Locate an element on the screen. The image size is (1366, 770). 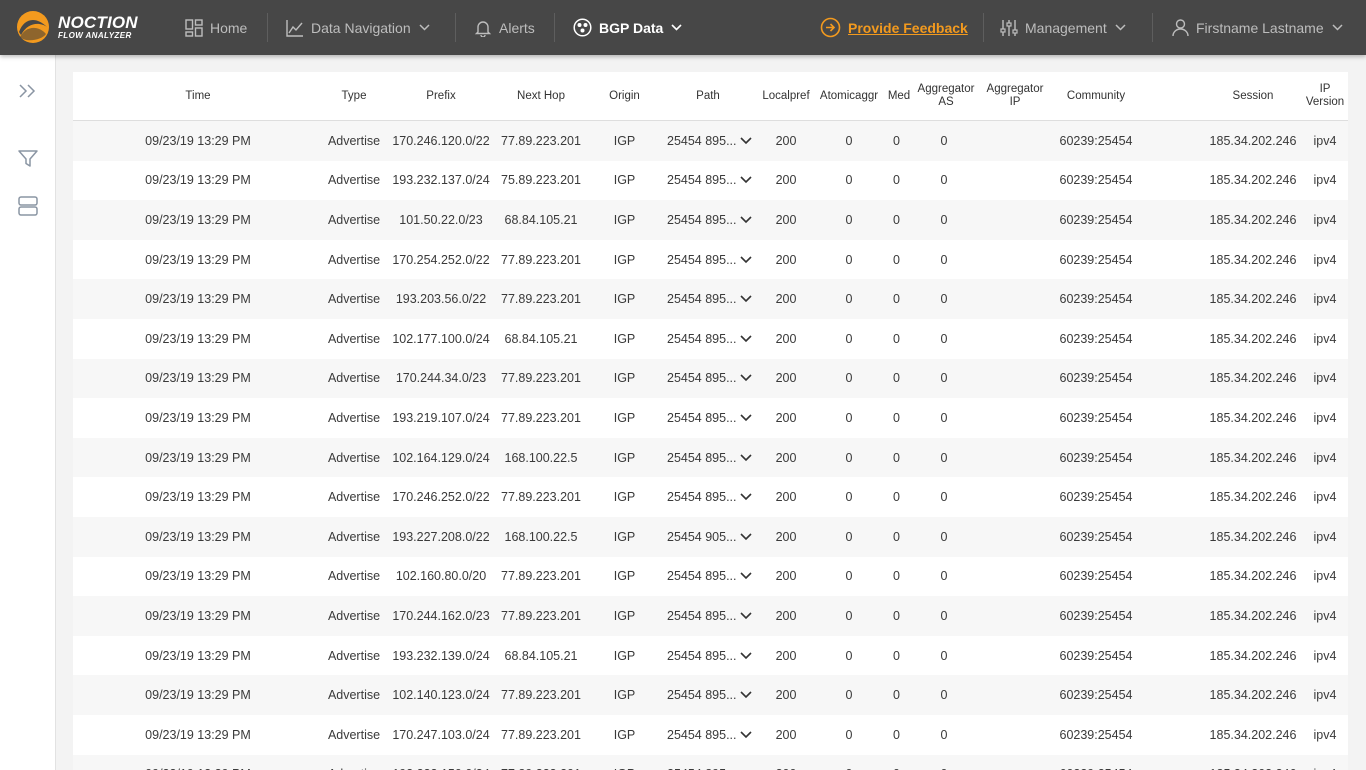
bgp-network-icon is located at coordinates (582, 27).